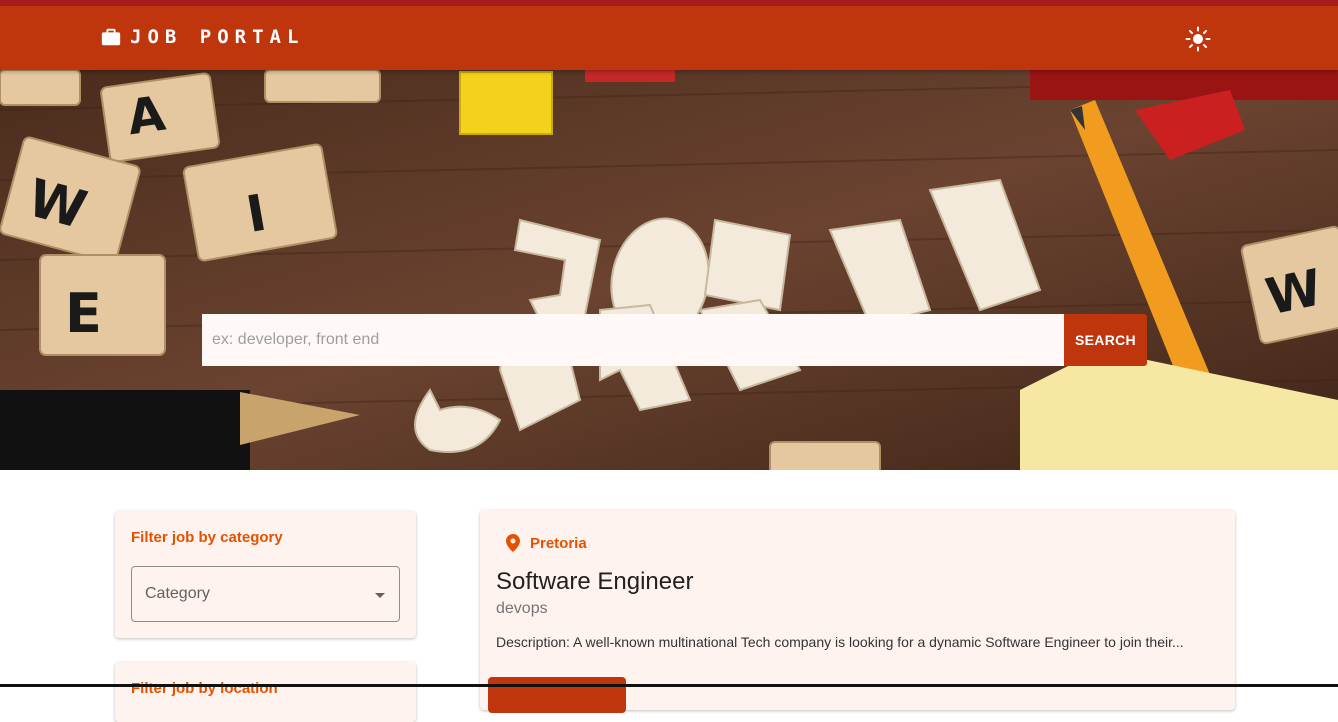 Image resolution: width=1338 pixels, height=722 pixels. I want to click on location-filter-card: Filter job by location, so click(265, 692).